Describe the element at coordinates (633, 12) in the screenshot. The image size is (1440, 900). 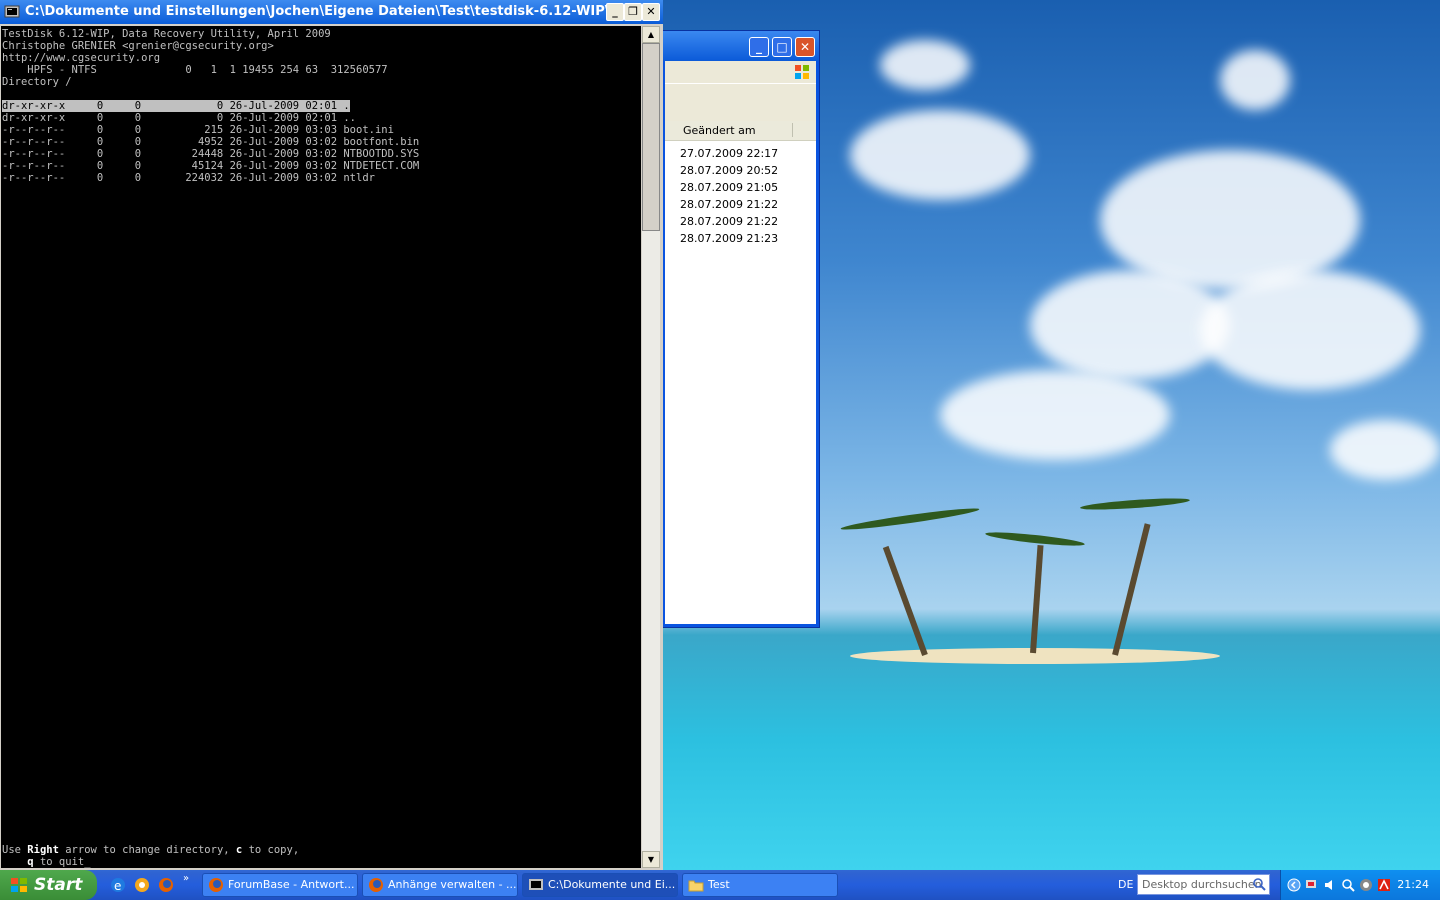
I see `restore-button: ❐` at that location.